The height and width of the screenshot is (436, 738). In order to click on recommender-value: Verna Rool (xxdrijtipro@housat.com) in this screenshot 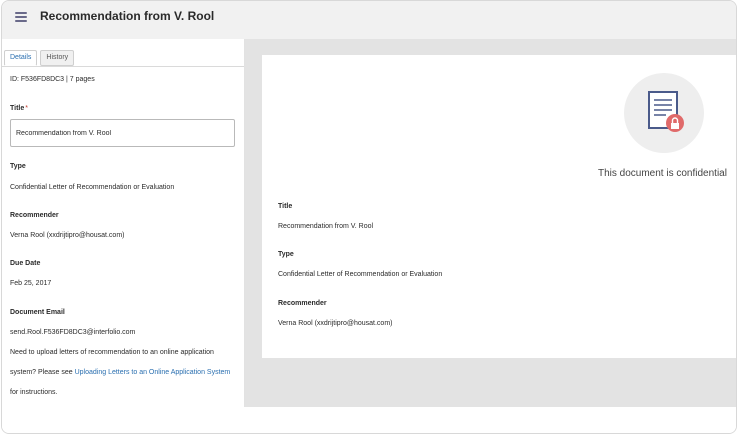, I will do `click(67, 235)`.